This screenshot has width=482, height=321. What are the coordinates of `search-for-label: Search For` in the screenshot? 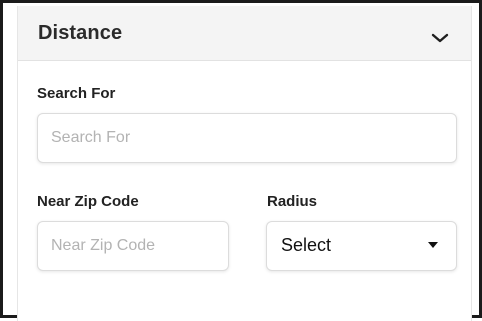 It's located at (76, 93).